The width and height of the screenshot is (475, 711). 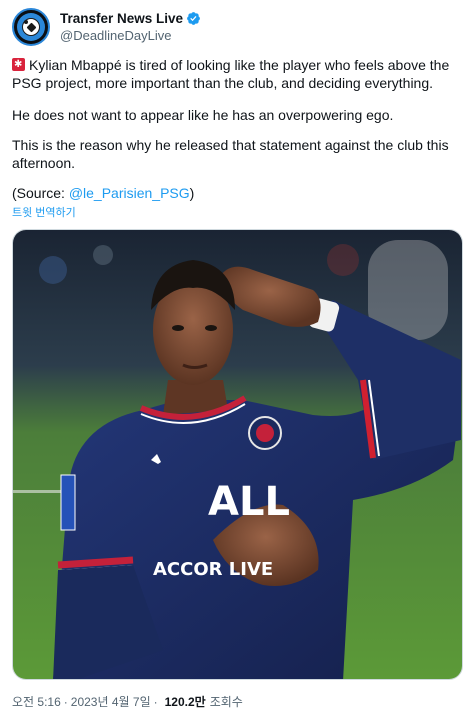 What do you see at coordinates (129, 193) in the screenshot?
I see `source-mention-link: @le_Parisien_PSG` at bounding box center [129, 193].